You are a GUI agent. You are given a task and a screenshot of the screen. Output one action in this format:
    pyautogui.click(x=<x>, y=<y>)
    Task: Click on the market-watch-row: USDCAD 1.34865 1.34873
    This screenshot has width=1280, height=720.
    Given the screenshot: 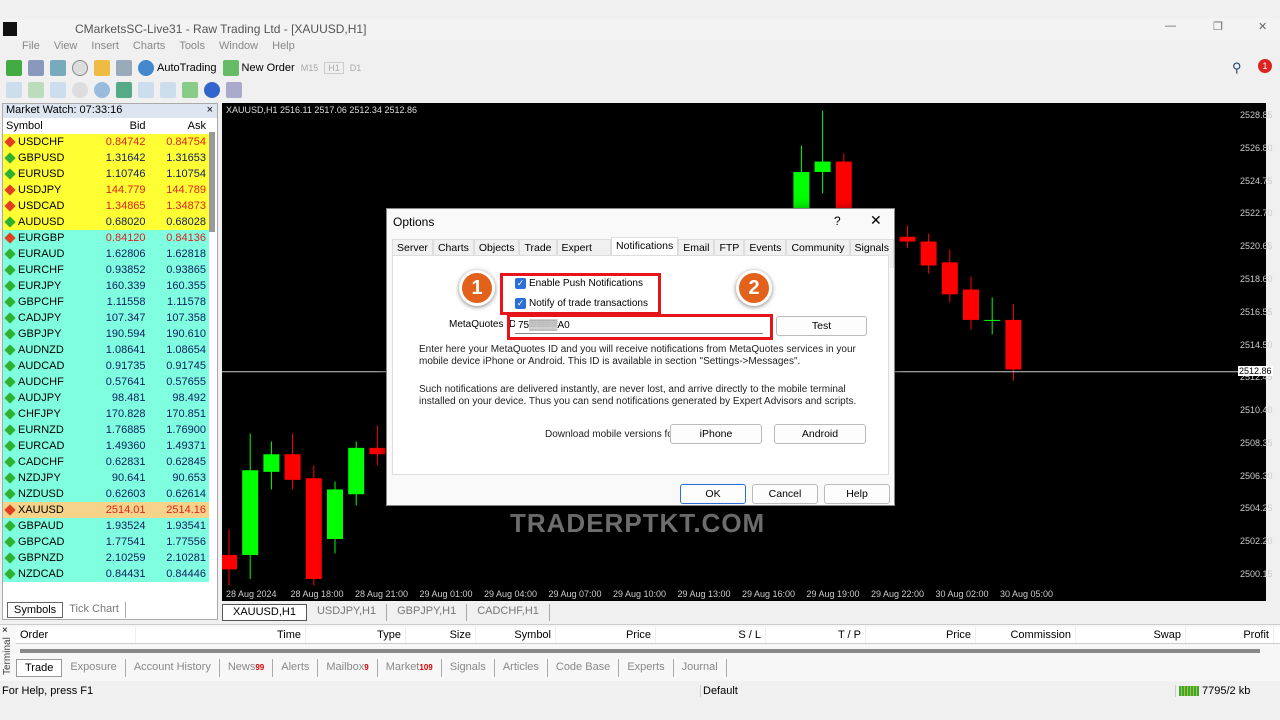 What is the action you would take?
    pyautogui.click(x=106, y=206)
    